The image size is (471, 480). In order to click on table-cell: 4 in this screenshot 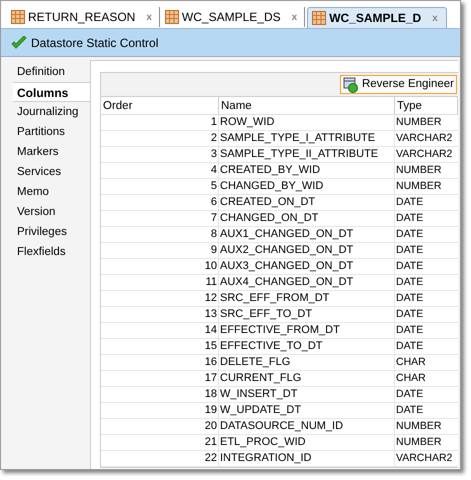, I will do `click(160, 170)`.